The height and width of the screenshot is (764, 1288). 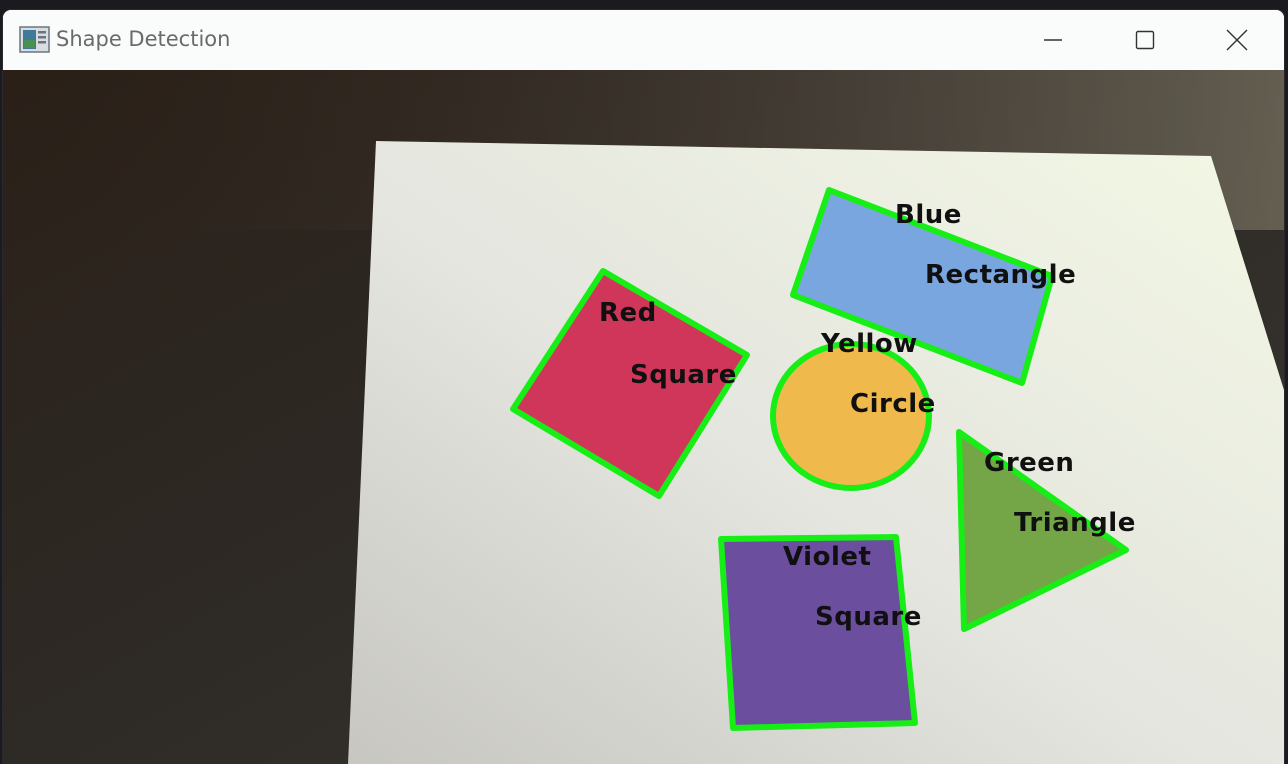 I want to click on minimize-icon, so click(x=1053, y=40).